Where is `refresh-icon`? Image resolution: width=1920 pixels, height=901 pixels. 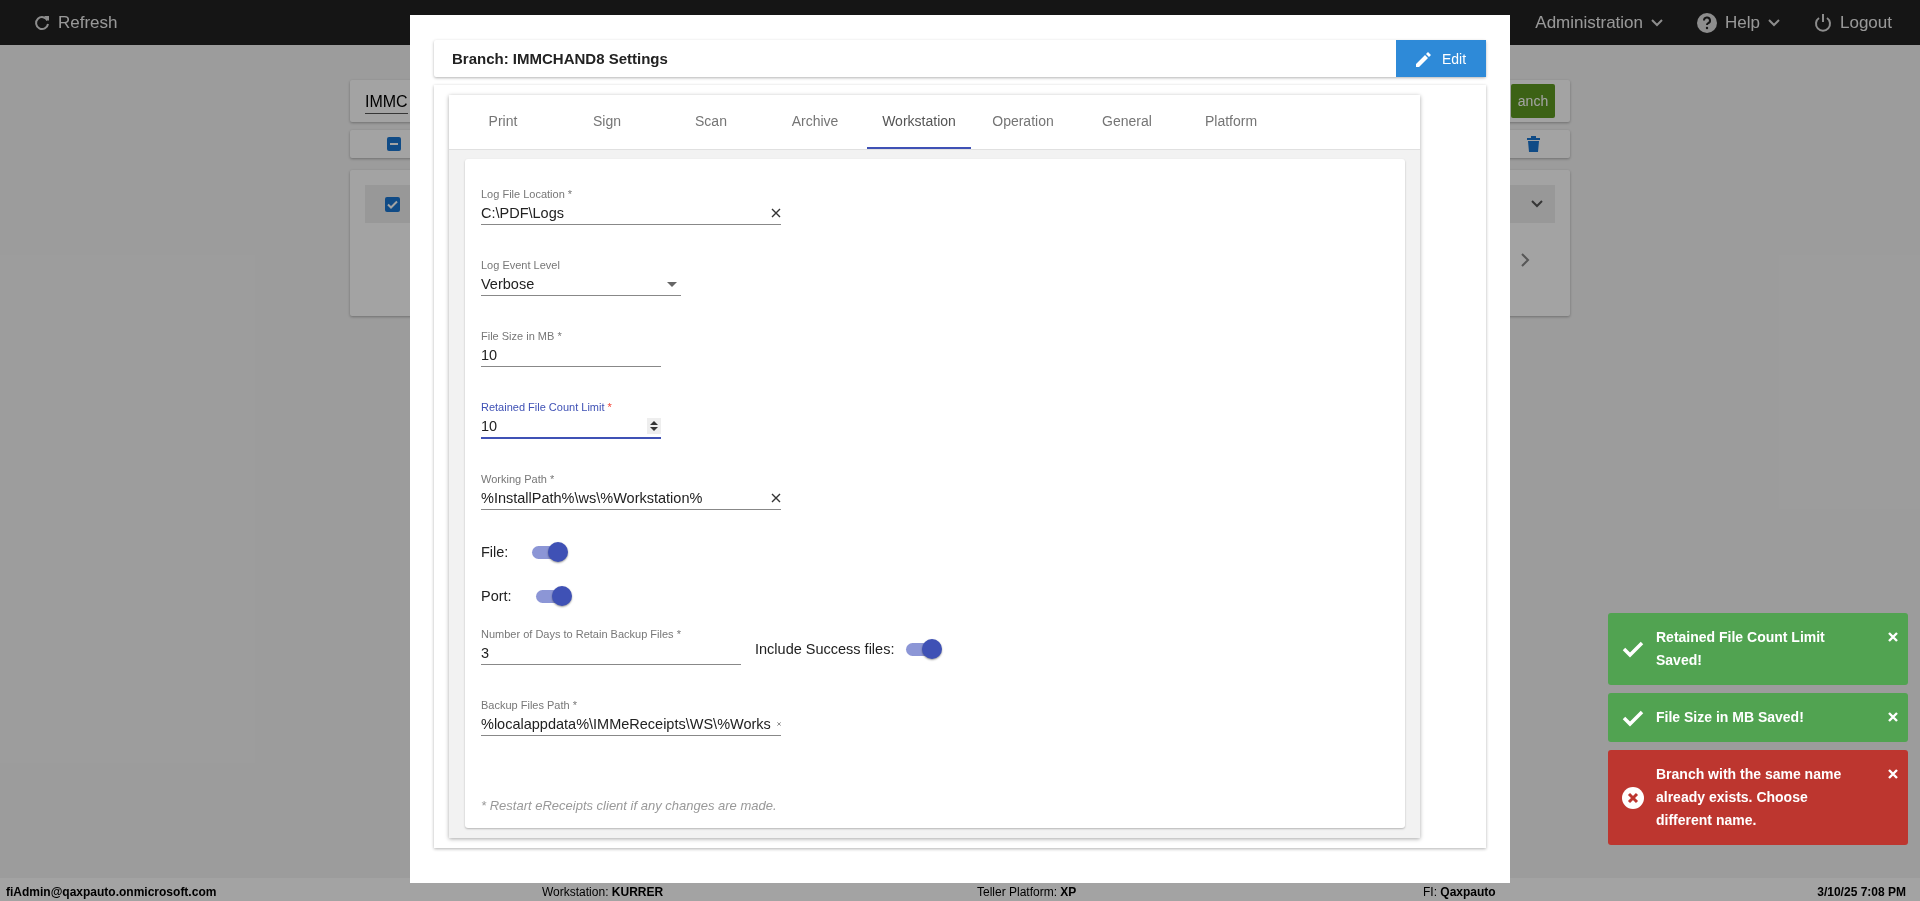
refresh-icon is located at coordinates (42, 22).